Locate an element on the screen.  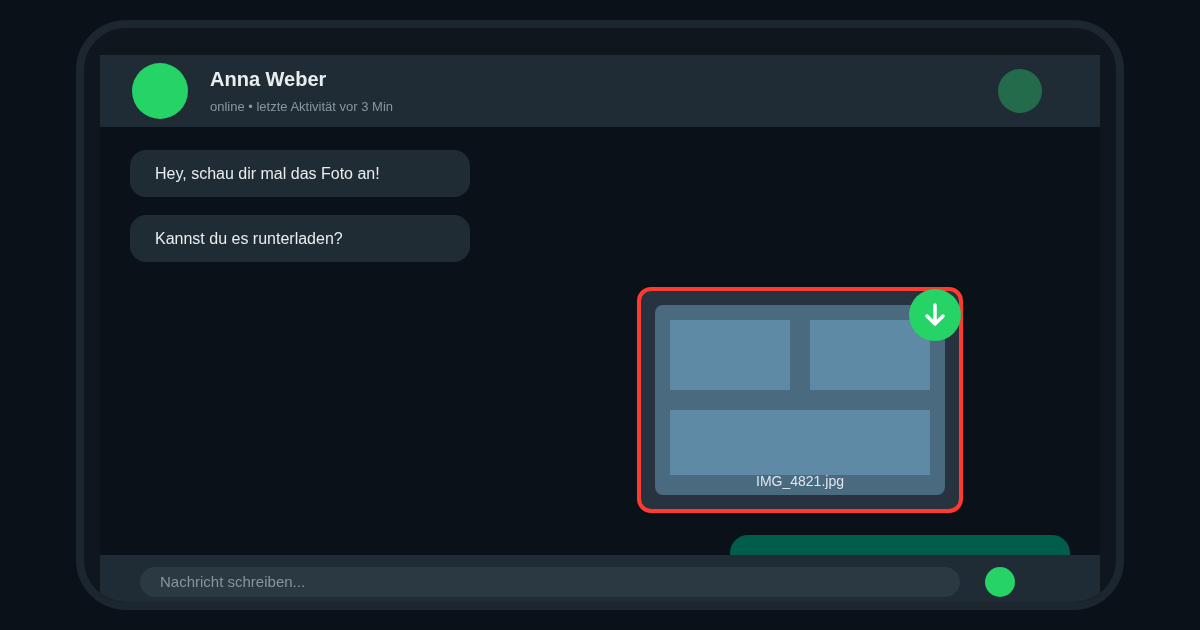
contact-status: online • letzte Aktivität vor 3 Min is located at coordinates (302, 106).